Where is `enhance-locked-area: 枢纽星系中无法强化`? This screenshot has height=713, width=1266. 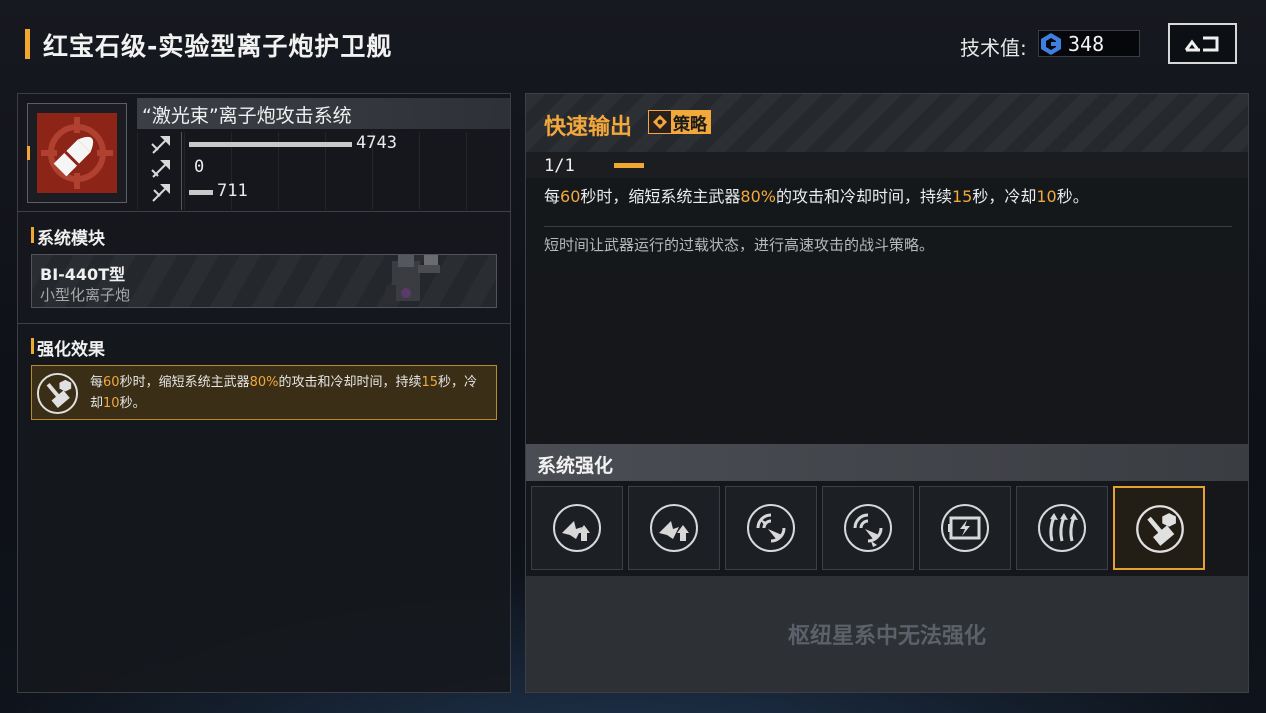
enhance-locked-area: 枢纽星系中无法强化 is located at coordinates (887, 634).